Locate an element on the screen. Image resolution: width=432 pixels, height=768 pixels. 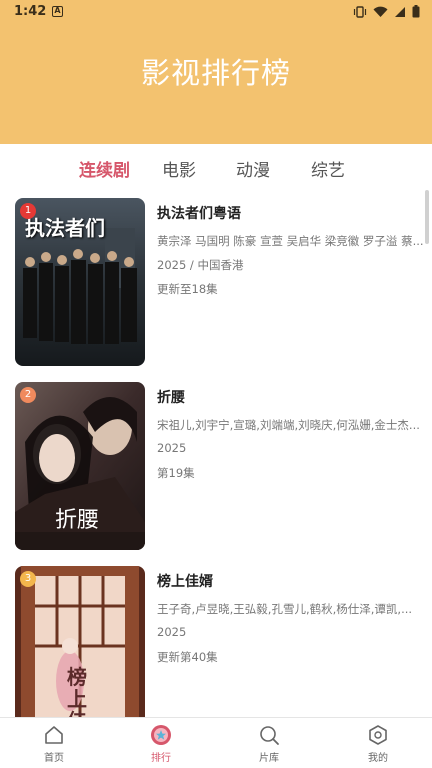
tab-variety: 综艺 is located at coordinates (328, 168).